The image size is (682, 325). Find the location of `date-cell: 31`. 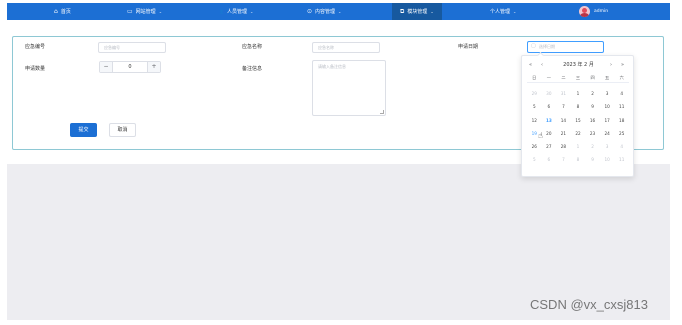

date-cell: 31 is located at coordinates (563, 93).